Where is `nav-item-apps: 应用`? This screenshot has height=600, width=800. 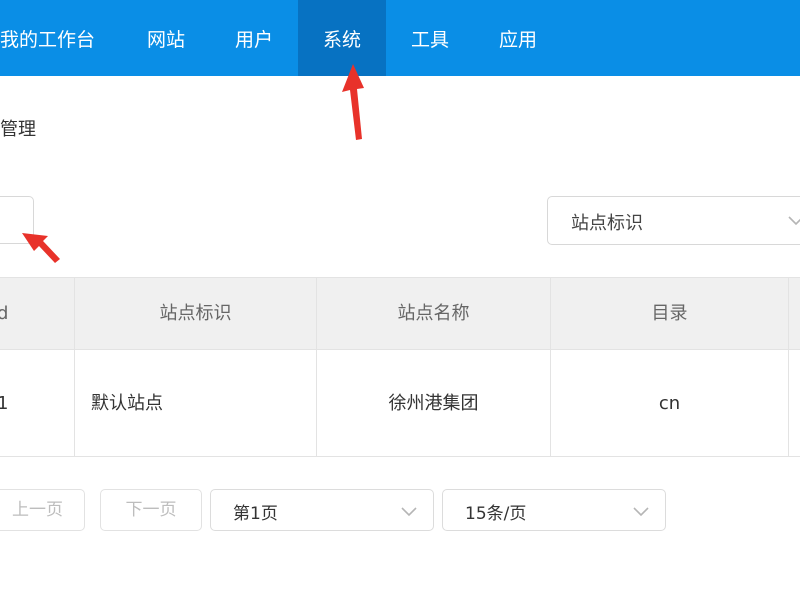 nav-item-apps: 应用 is located at coordinates (518, 38).